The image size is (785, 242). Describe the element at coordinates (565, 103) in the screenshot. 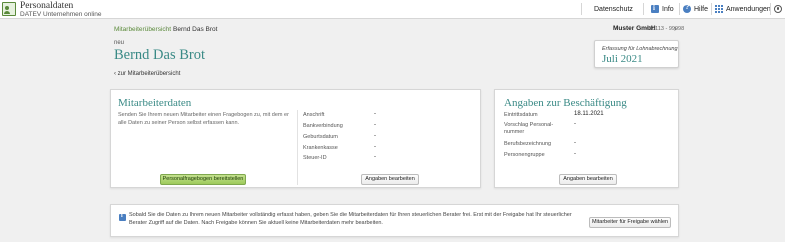

I see `beschaeftigung-title: Angaben zur Beschäftigung` at that location.